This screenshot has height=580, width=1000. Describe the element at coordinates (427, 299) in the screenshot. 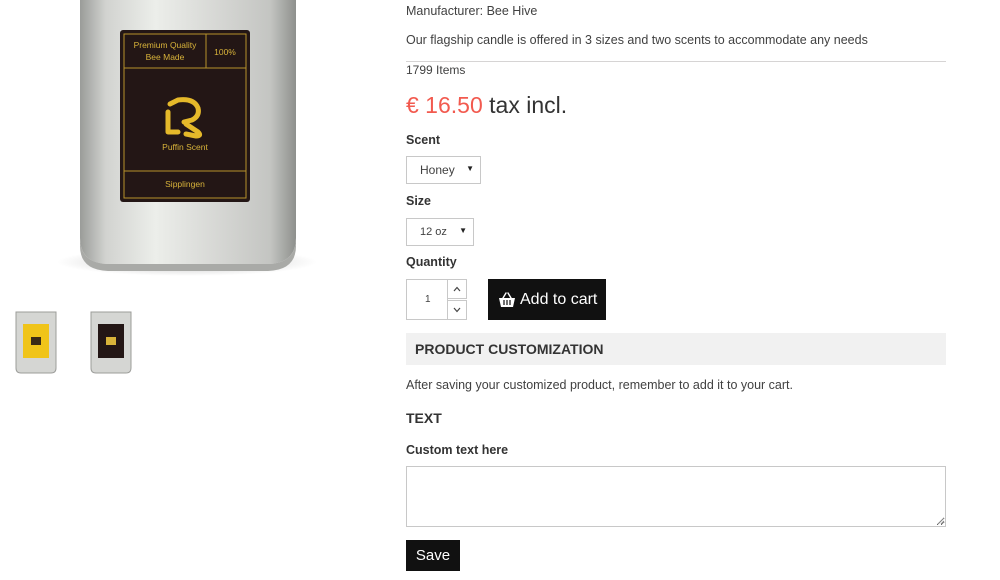

I see `quantity-input: 1` at that location.